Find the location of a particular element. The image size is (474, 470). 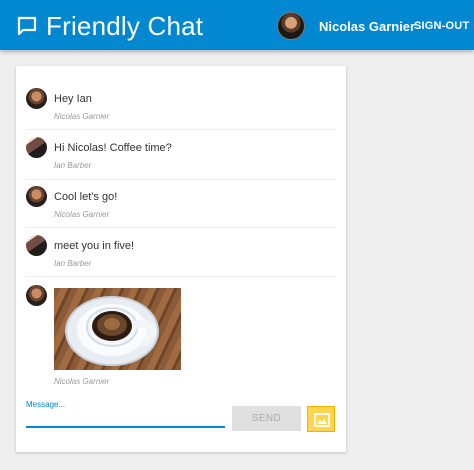

chat-bubble-icon is located at coordinates (27, 26).